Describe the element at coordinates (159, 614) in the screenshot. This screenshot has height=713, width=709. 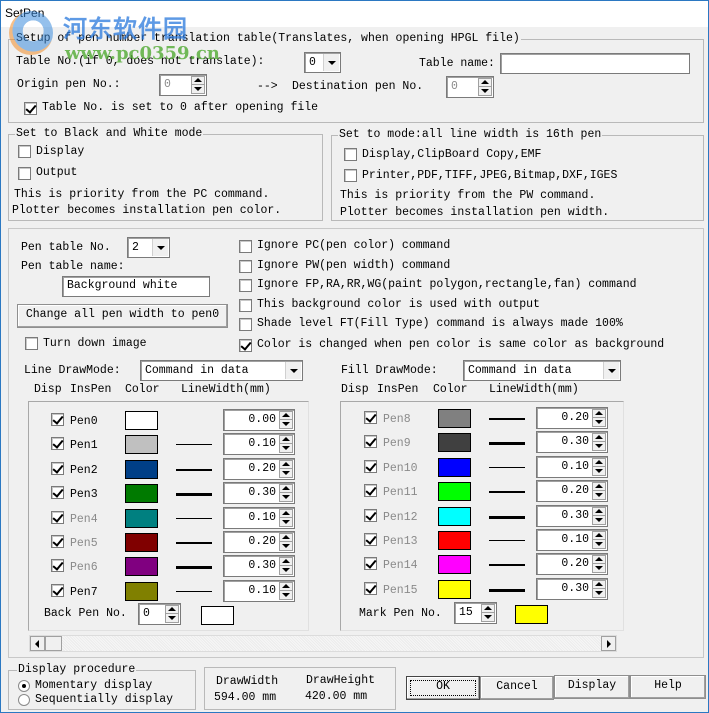
I see `back-pen-spinner: 0` at that location.